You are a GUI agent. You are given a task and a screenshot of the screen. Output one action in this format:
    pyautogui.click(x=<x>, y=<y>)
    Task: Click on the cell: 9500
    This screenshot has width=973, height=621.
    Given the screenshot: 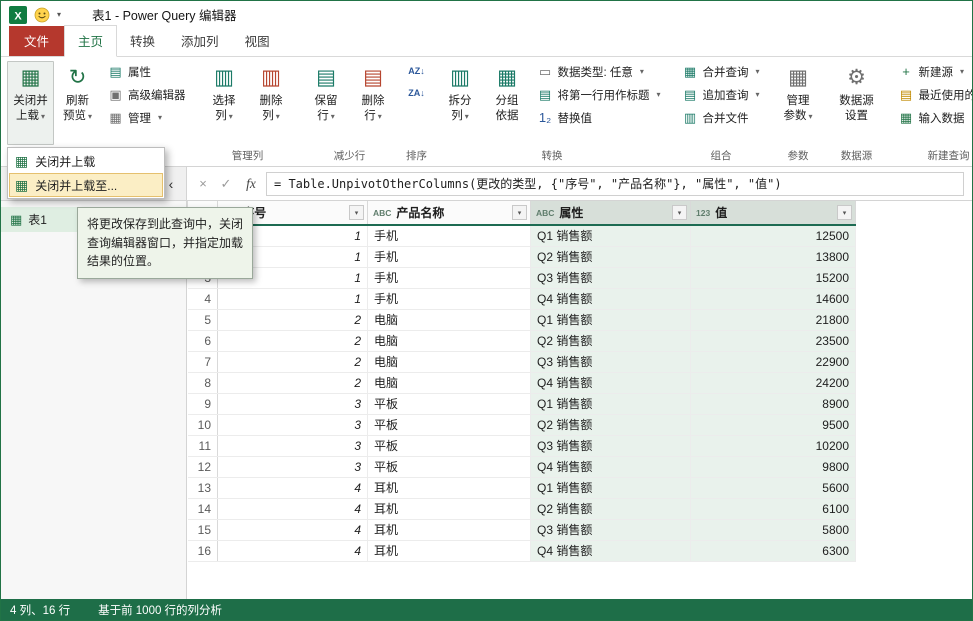 What is the action you would take?
    pyautogui.click(x=773, y=425)
    